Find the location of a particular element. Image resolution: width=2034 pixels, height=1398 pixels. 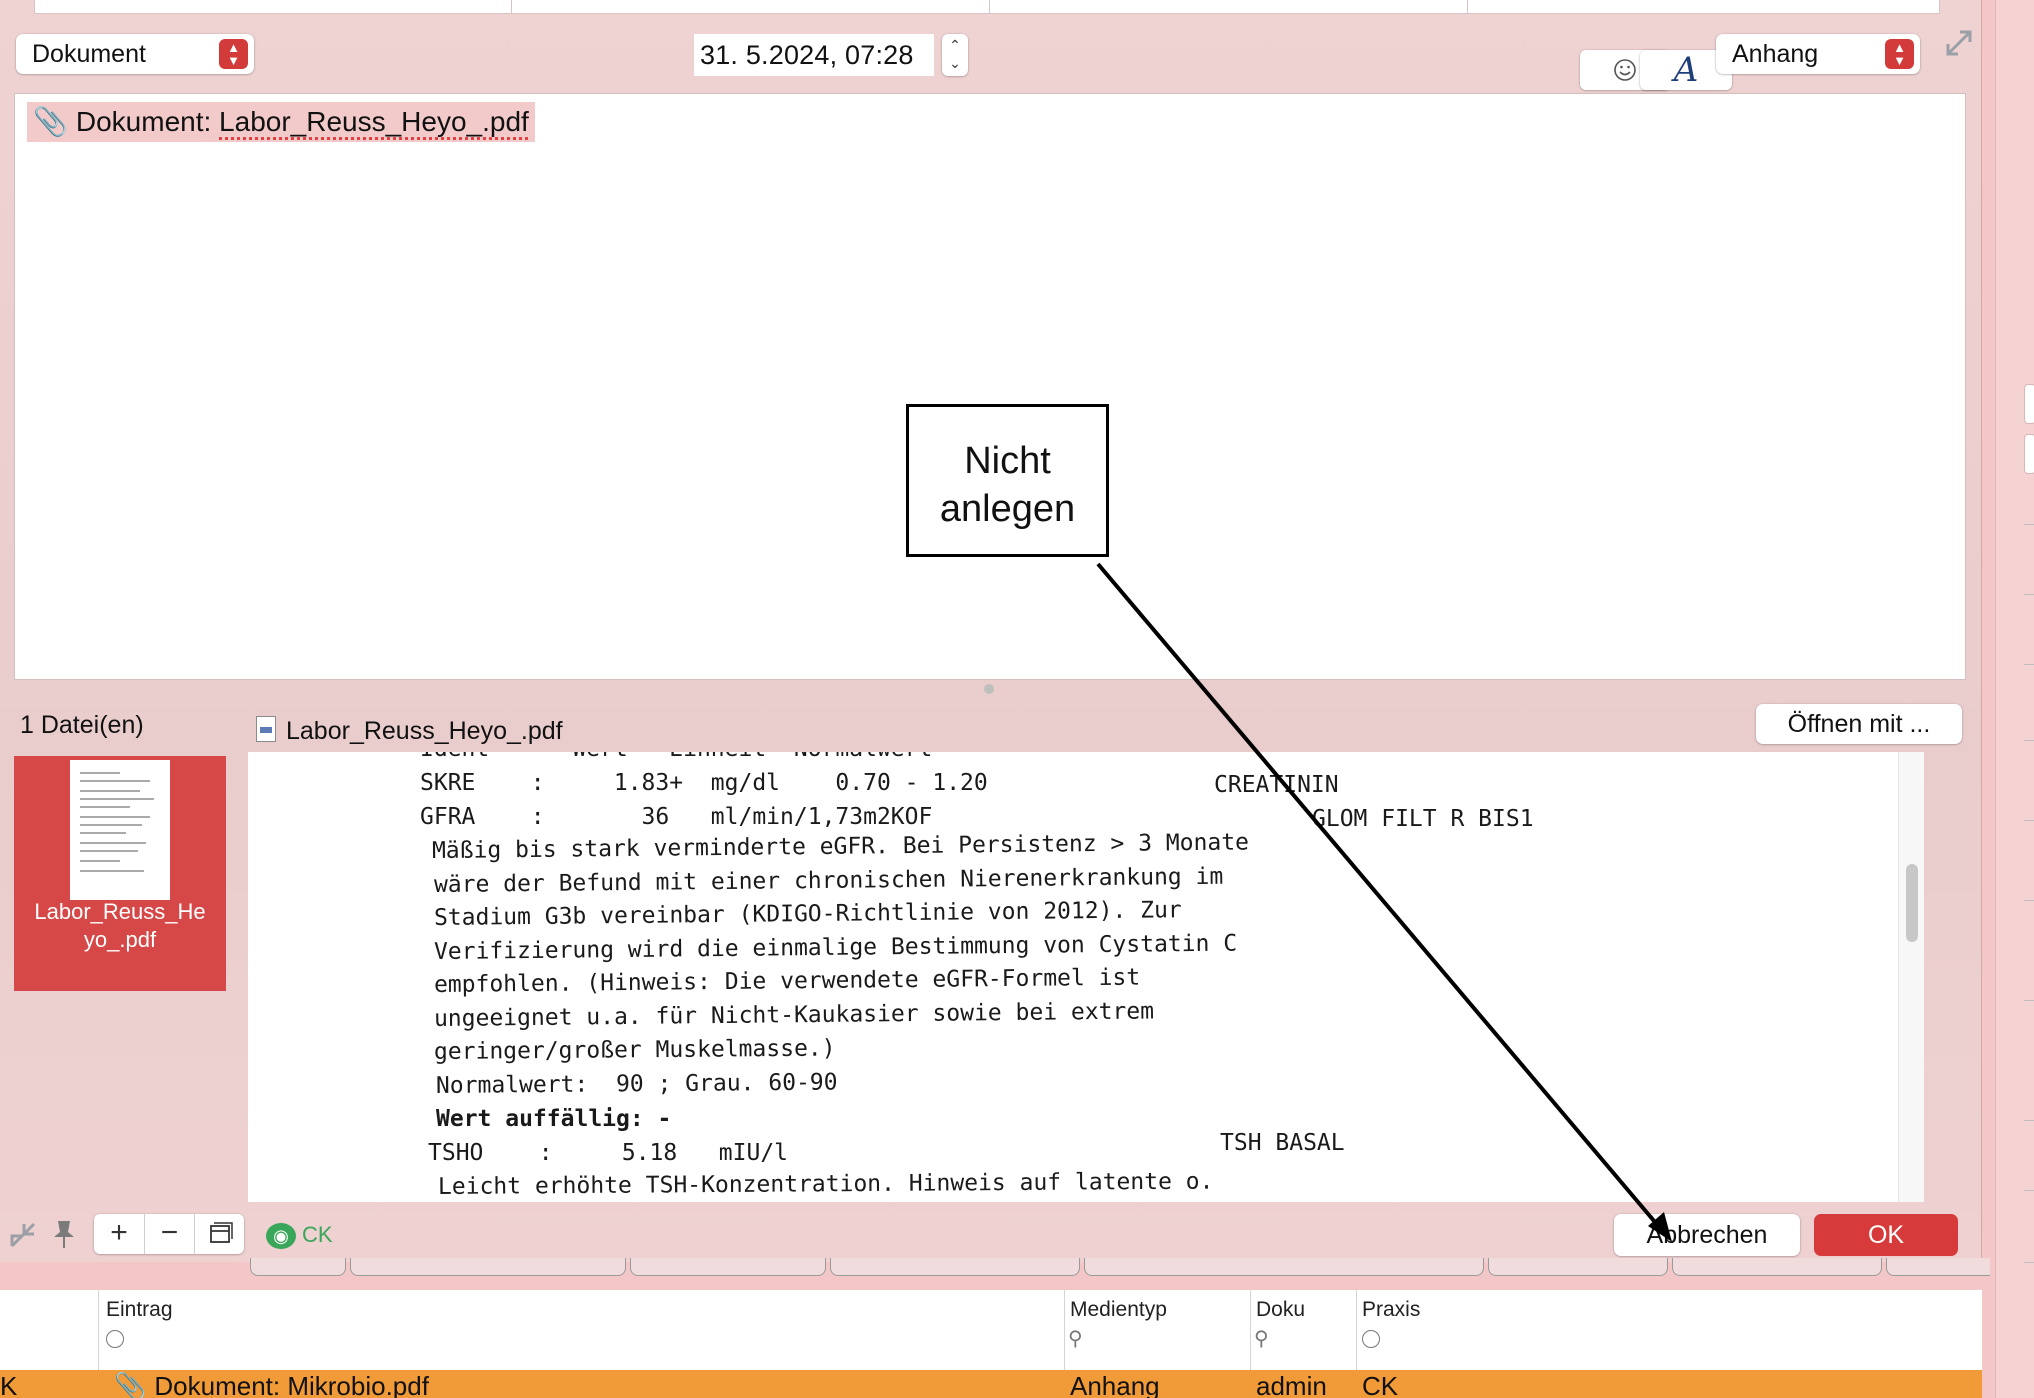

eye-icon: ◉ is located at coordinates (281, 1236).